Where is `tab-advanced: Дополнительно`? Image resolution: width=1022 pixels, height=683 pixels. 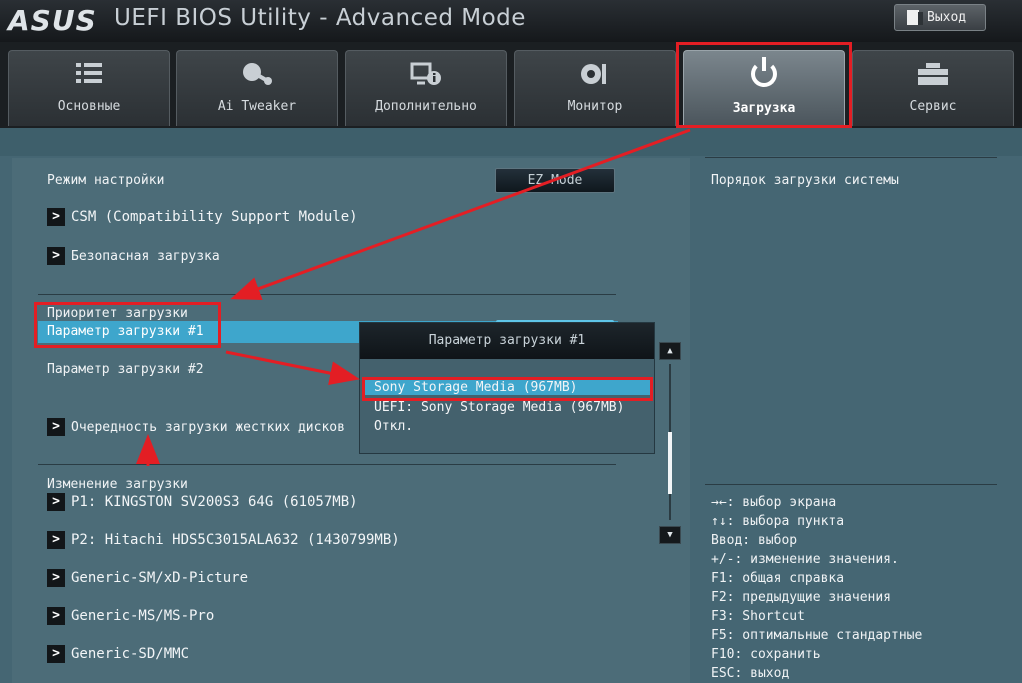
tab-advanced: Дополнительно is located at coordinates (426, 88).